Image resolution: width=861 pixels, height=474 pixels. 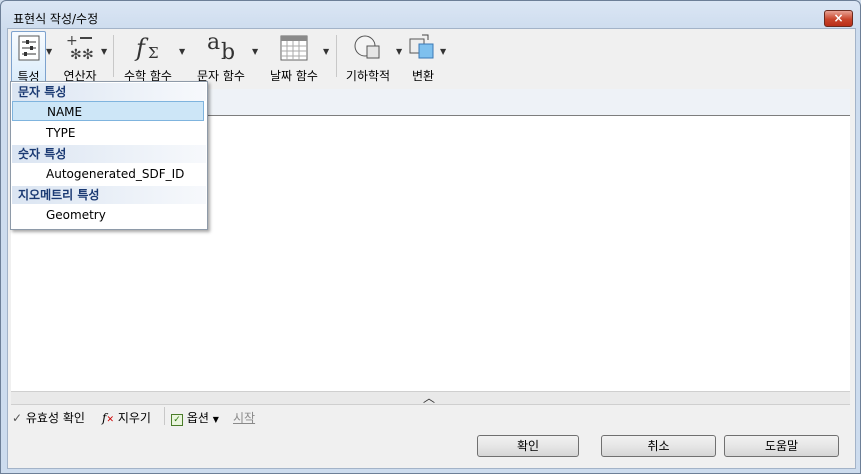 I want to click on svg-text: b, so click(x=228, y=51).